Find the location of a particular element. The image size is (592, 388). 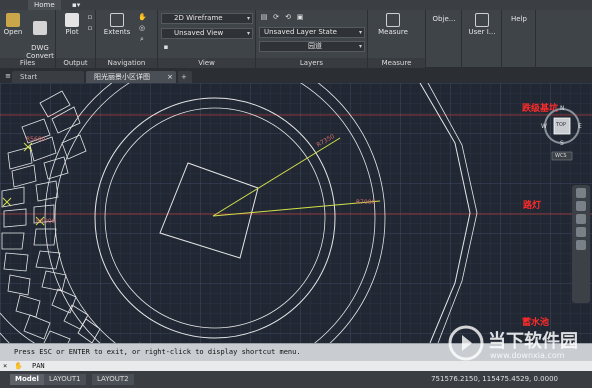

navigation-bar is located at coordinates (581, 244).